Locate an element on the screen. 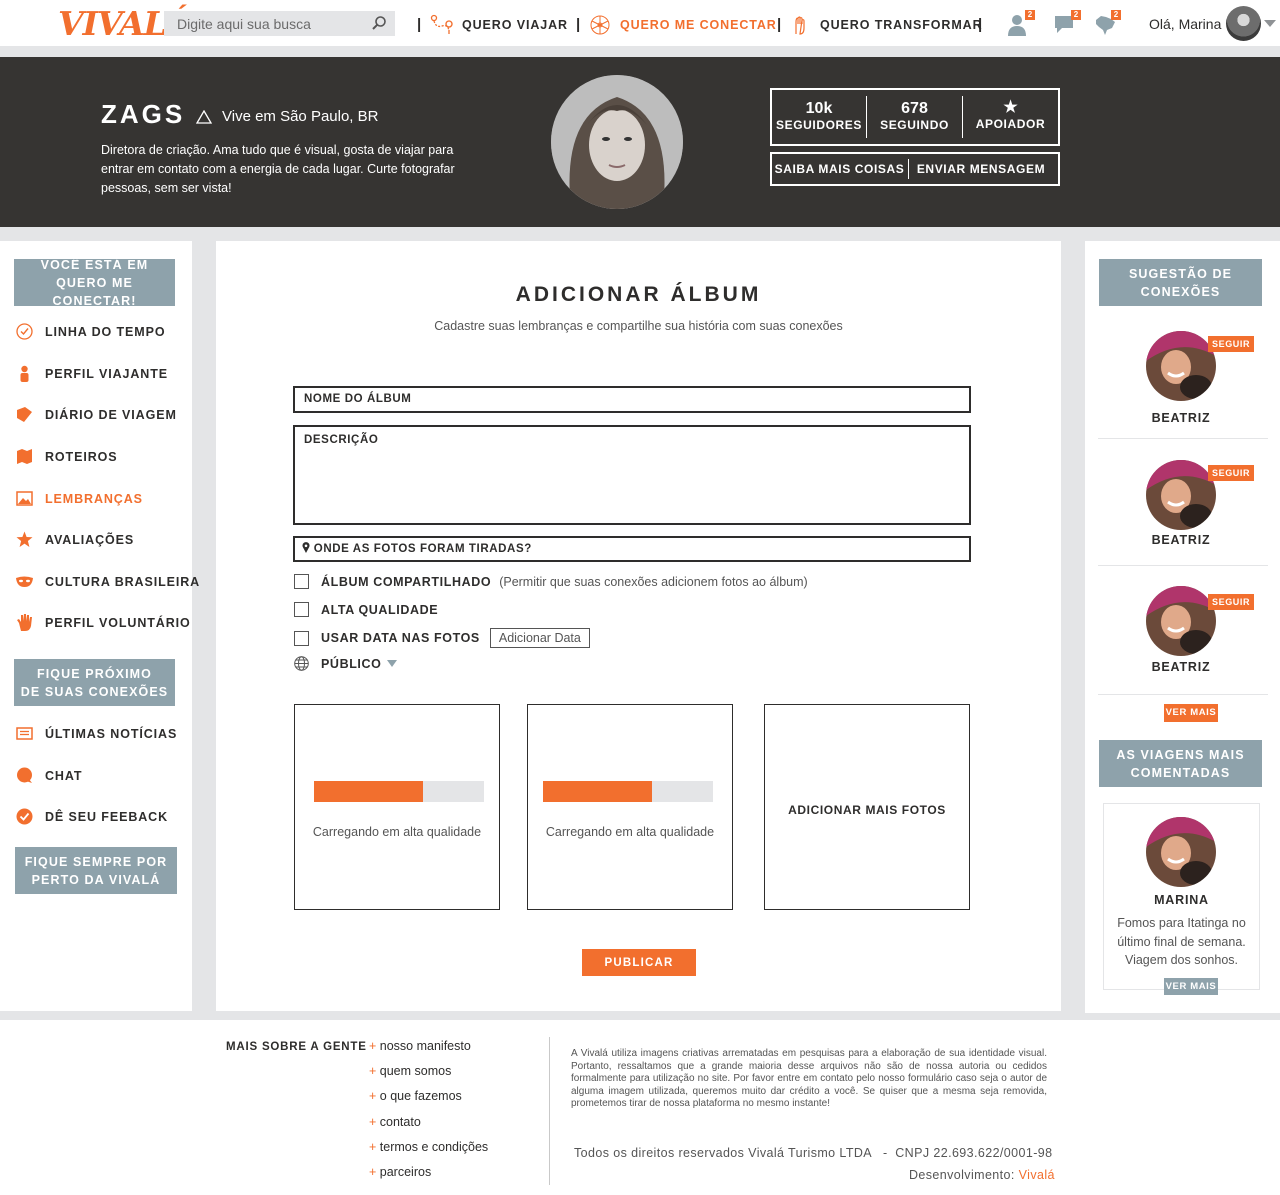 The height and width of the screenshot is (1195, 1280). footer-link: termos e condições is located at coordinates (428, 1147).